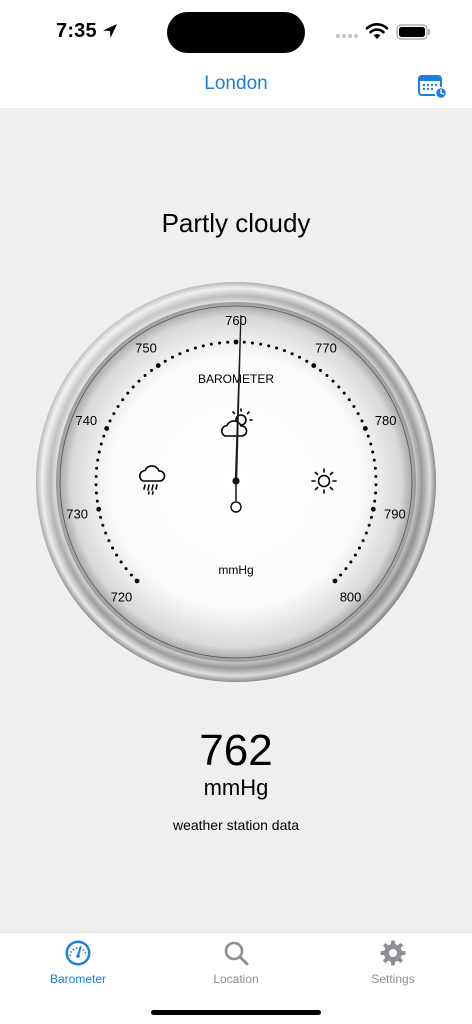  What do you see at coordinates (235, 570) in the screenshot?
I see `gauge-unit: mmHg` at bounding box center [235, 570].